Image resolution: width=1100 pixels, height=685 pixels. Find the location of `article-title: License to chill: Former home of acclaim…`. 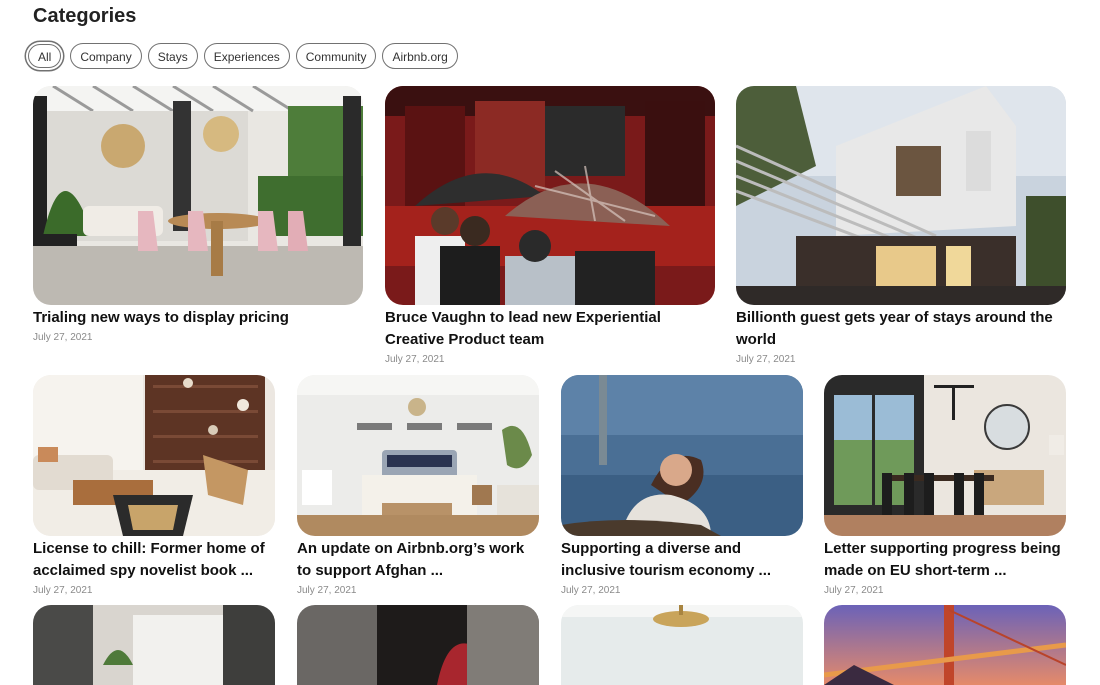

article-title: License to chill: Former home of acclaim… is located at coordinates (154, 560).